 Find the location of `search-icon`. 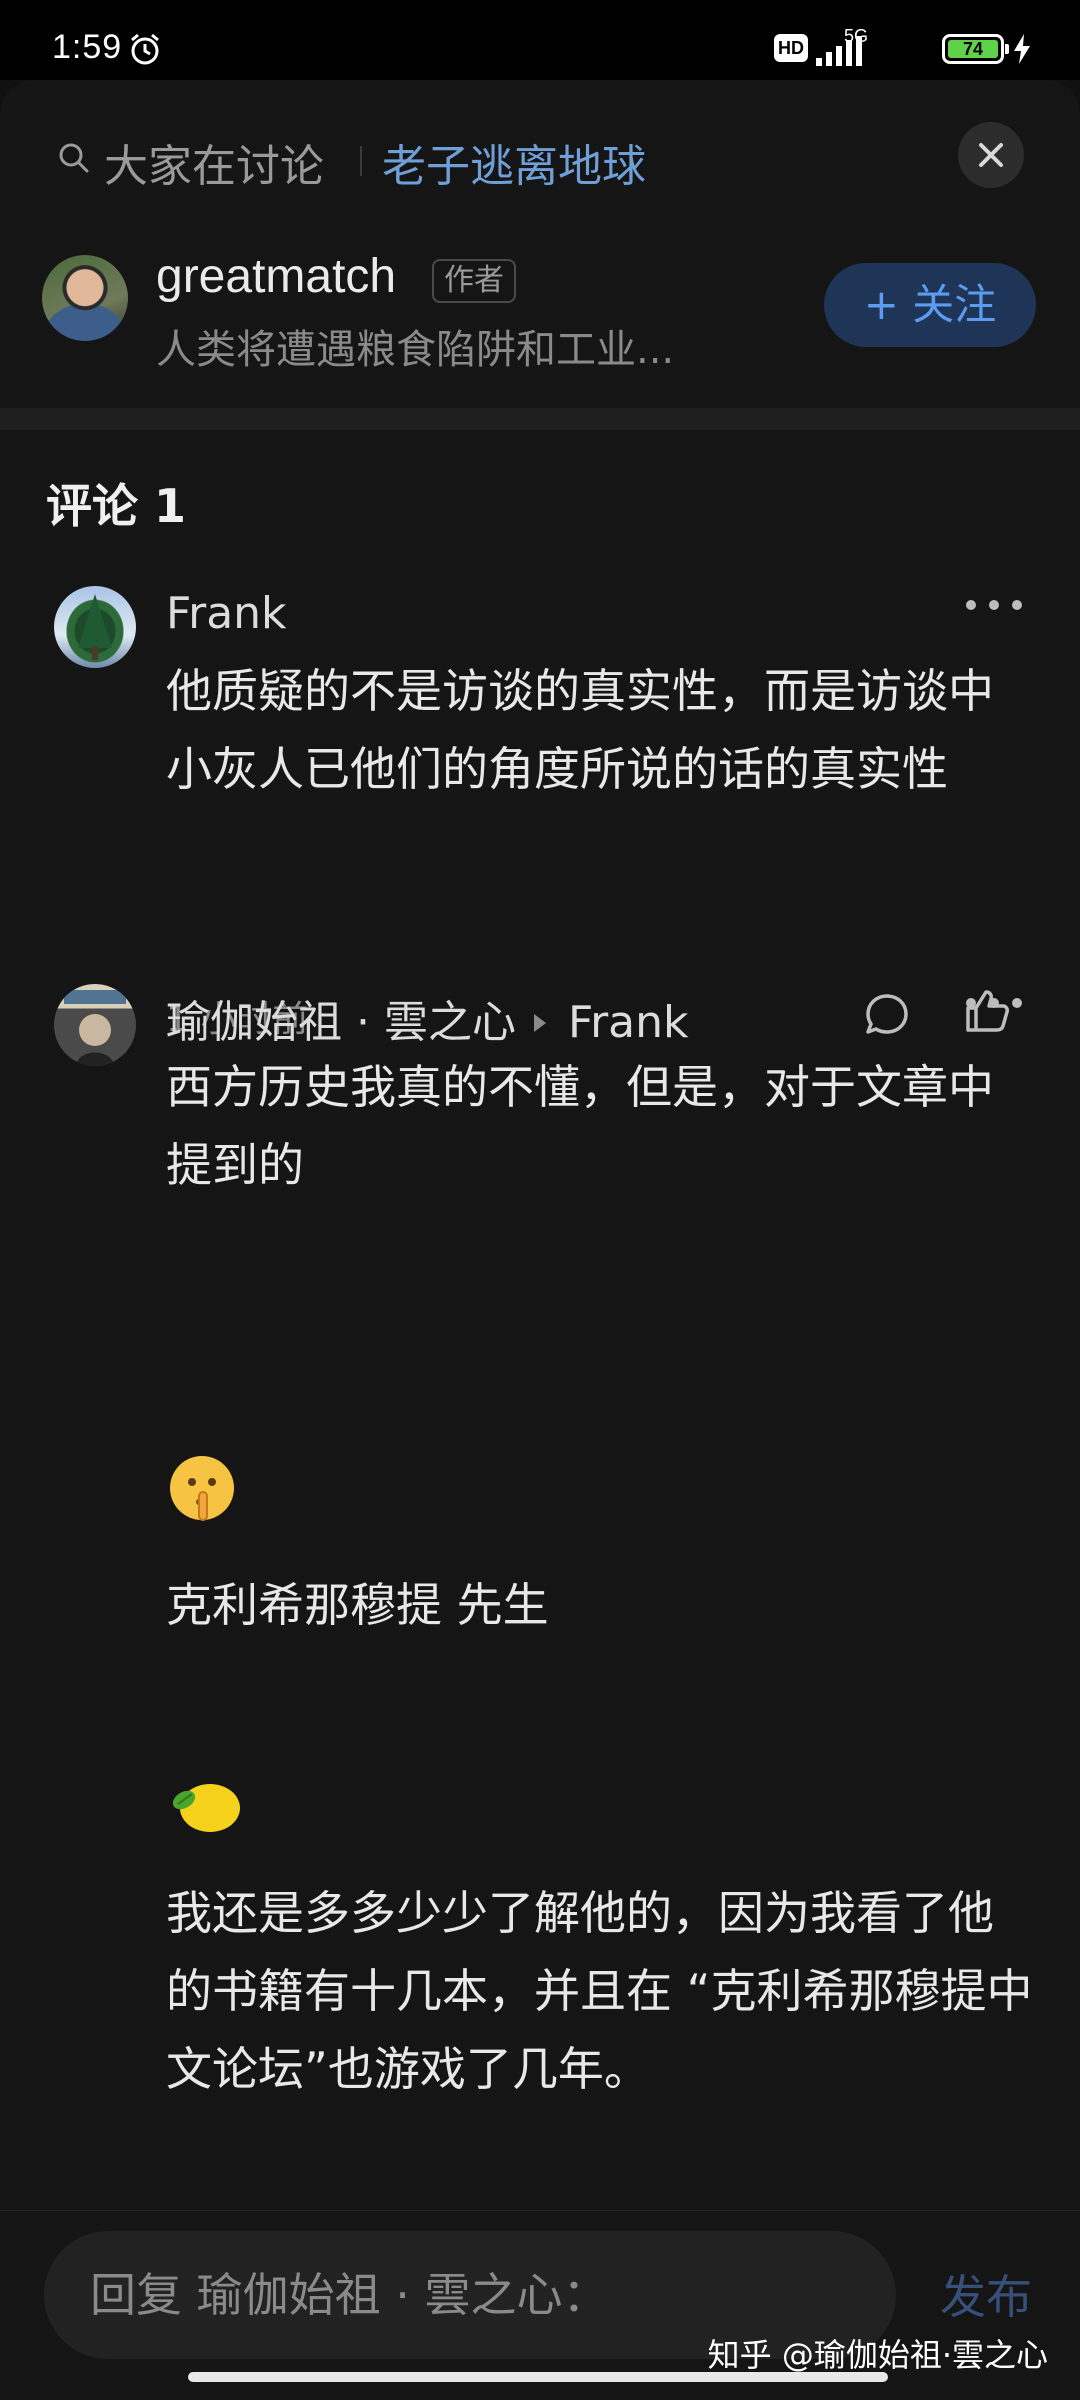

search-icon is located at coordinates (74, 158).